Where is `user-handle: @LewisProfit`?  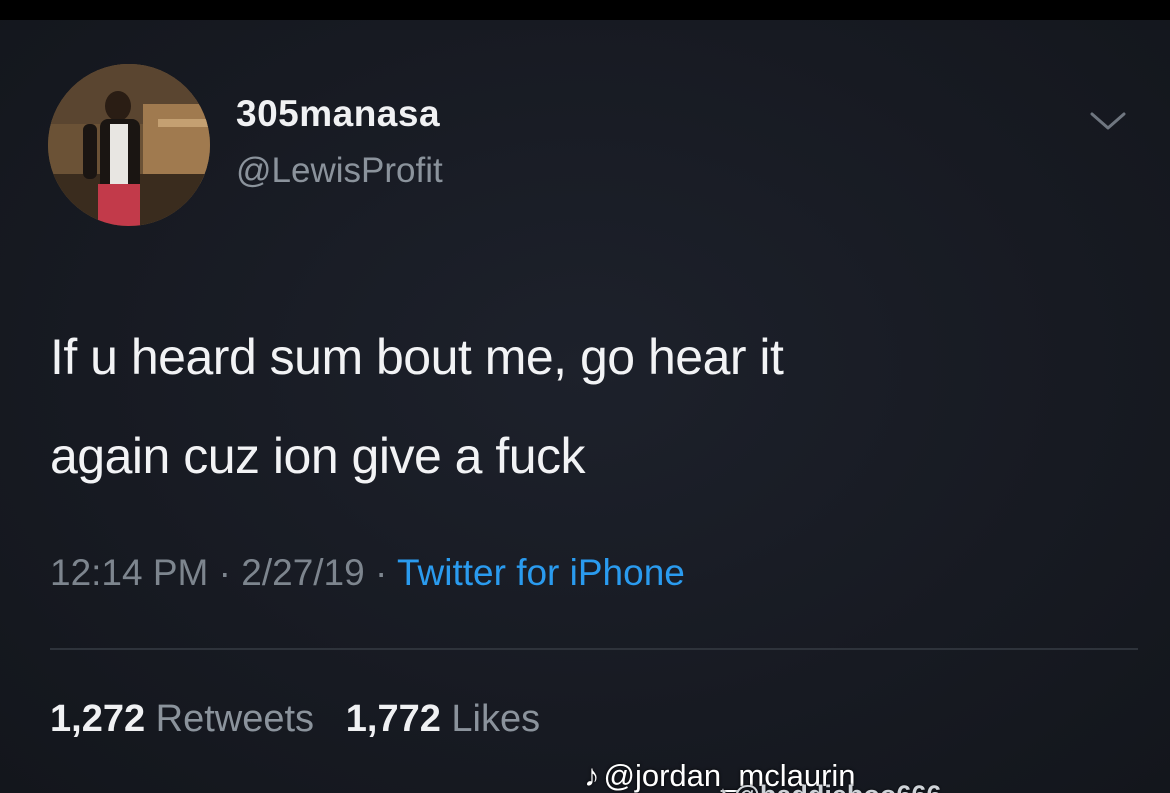
user-handle: @LewisProfit is located at coordinates (339, 171).